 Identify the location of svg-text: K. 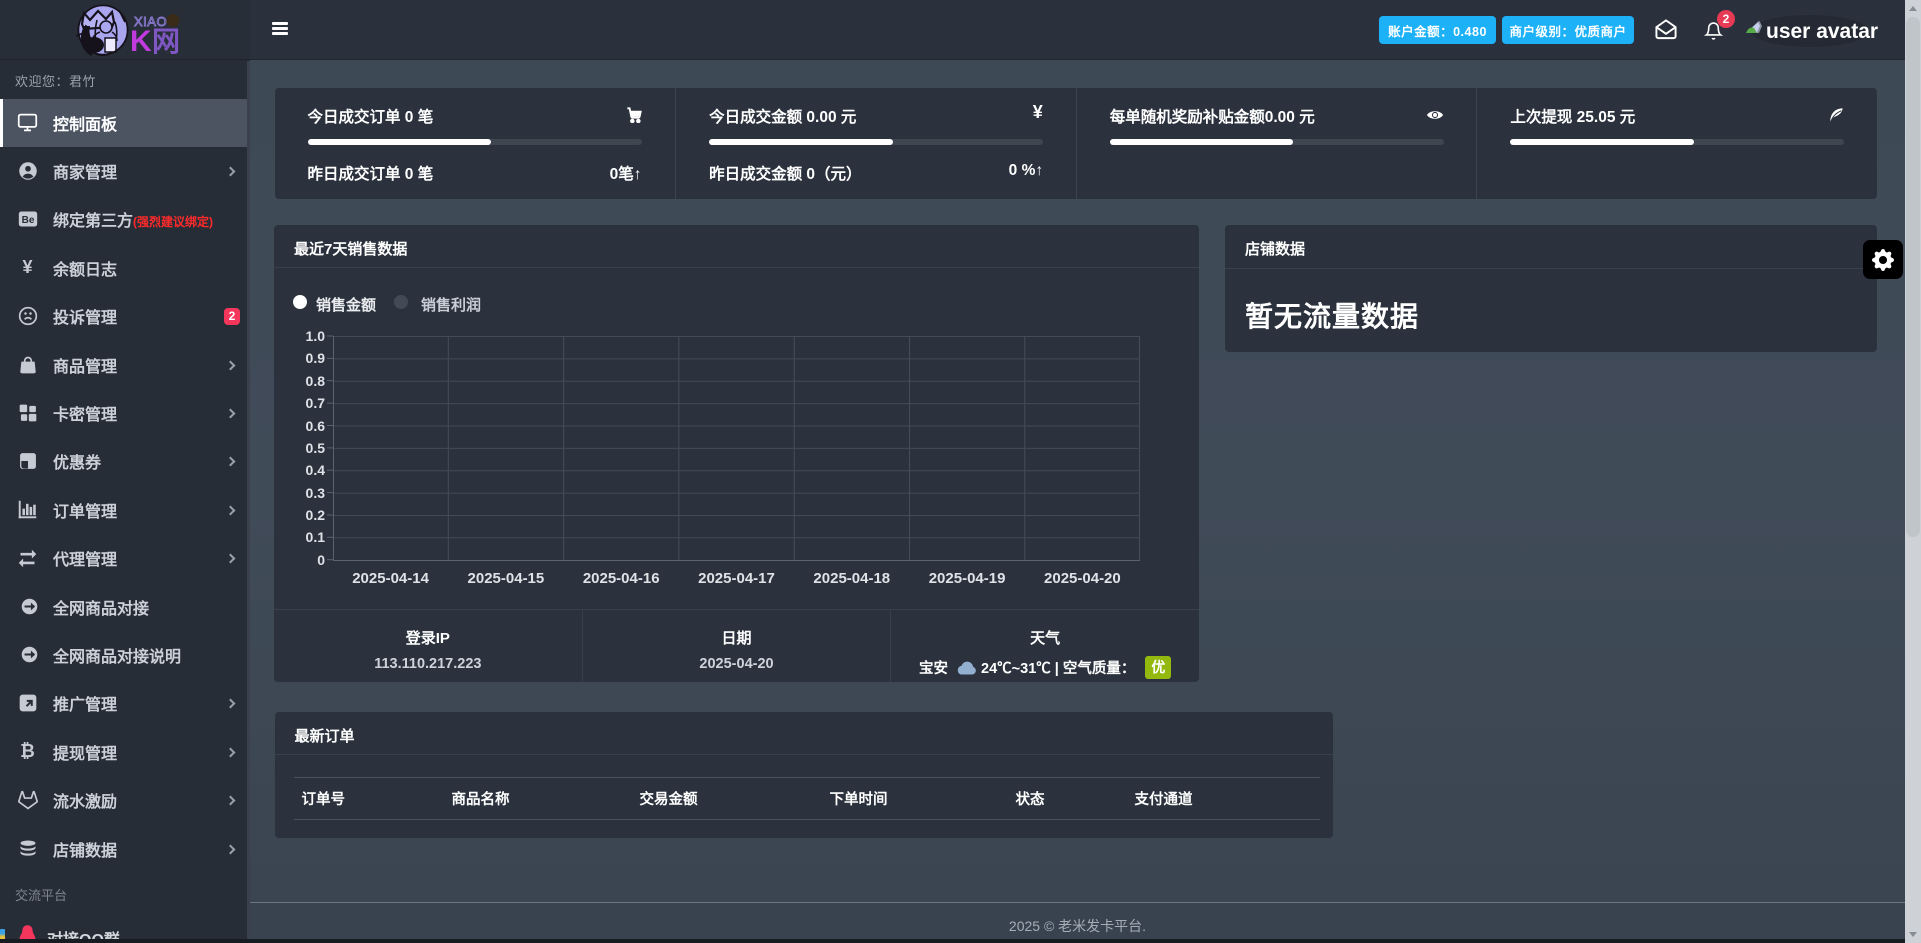
(141, 41).